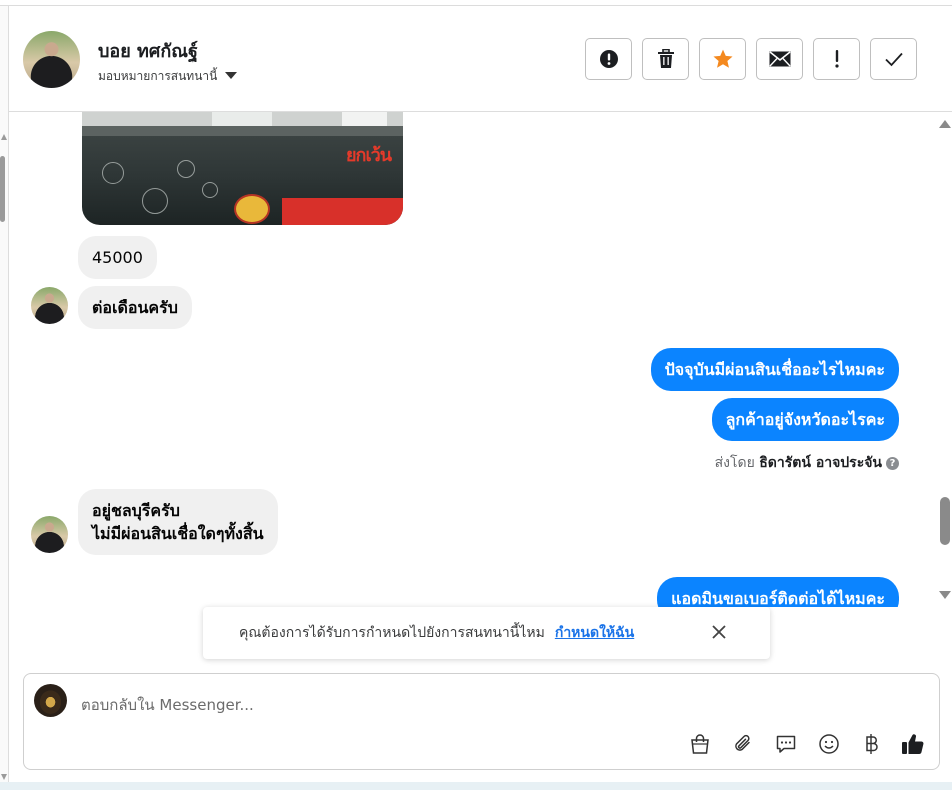  I want to click on message-incoming: ต่อเดือนครับ, so click(135, 307).